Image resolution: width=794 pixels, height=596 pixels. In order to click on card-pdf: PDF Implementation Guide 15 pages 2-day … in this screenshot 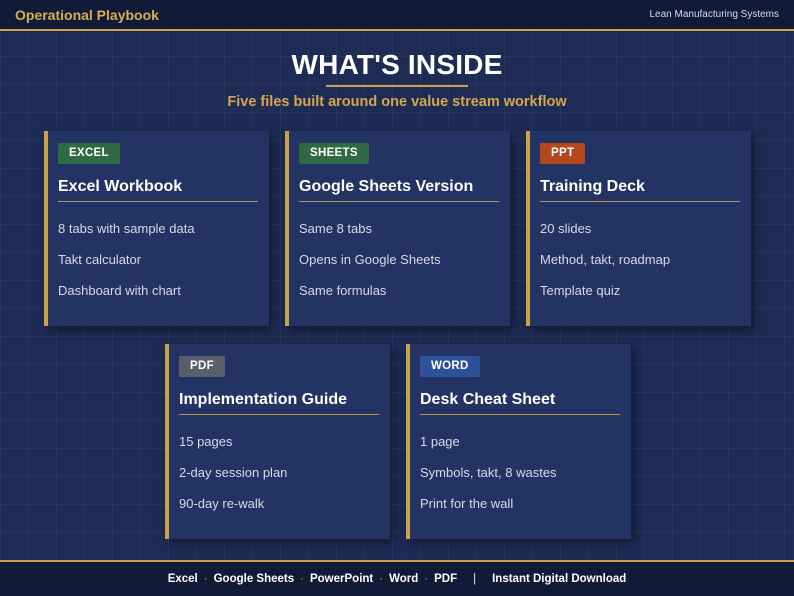, I will do `click(277, 441)`.